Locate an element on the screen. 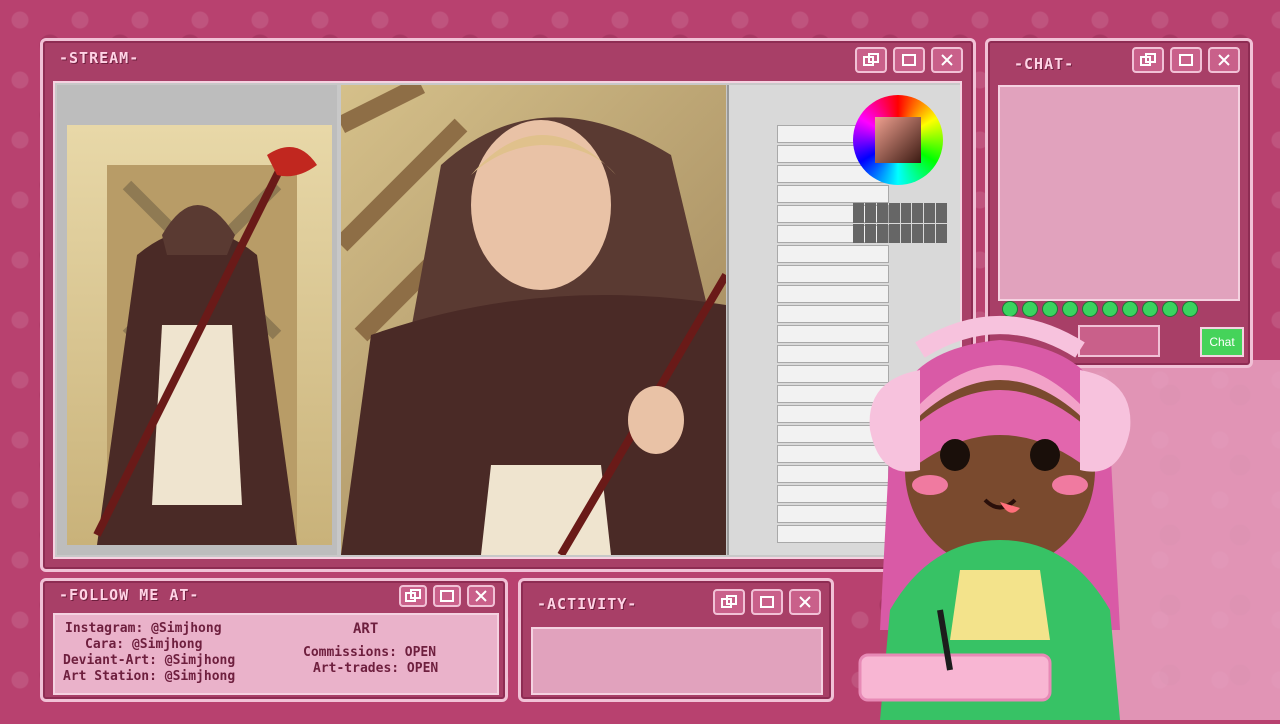 The image size is (1280, 724). activity-window-controls is located at coordinates (767, 602).